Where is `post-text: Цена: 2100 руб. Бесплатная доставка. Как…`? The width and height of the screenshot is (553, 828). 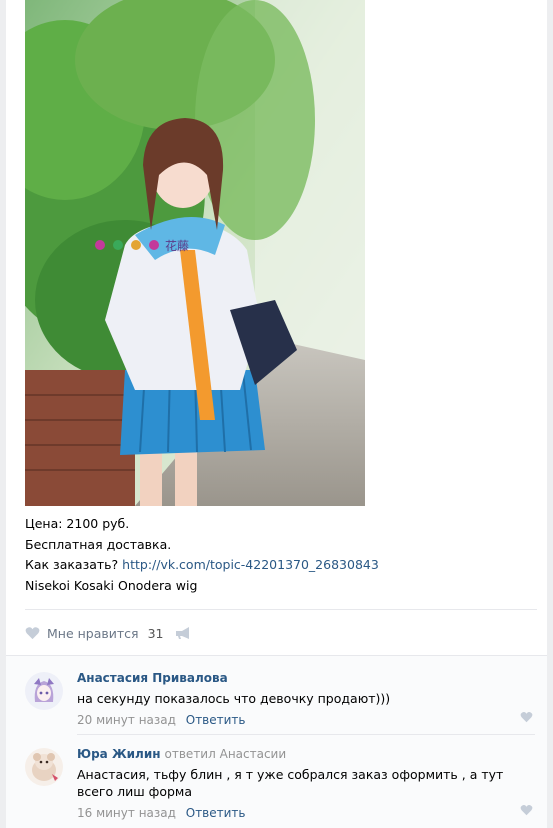
post-text: Цена: 2100 руб. Бесплатная доставка. Как… is located at coordinates (275, 555).